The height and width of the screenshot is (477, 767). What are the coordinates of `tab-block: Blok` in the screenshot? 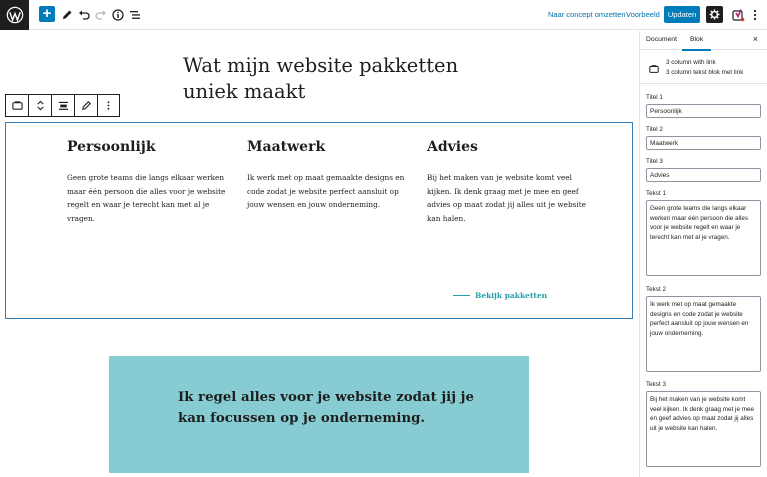 It's located at (696, 43).